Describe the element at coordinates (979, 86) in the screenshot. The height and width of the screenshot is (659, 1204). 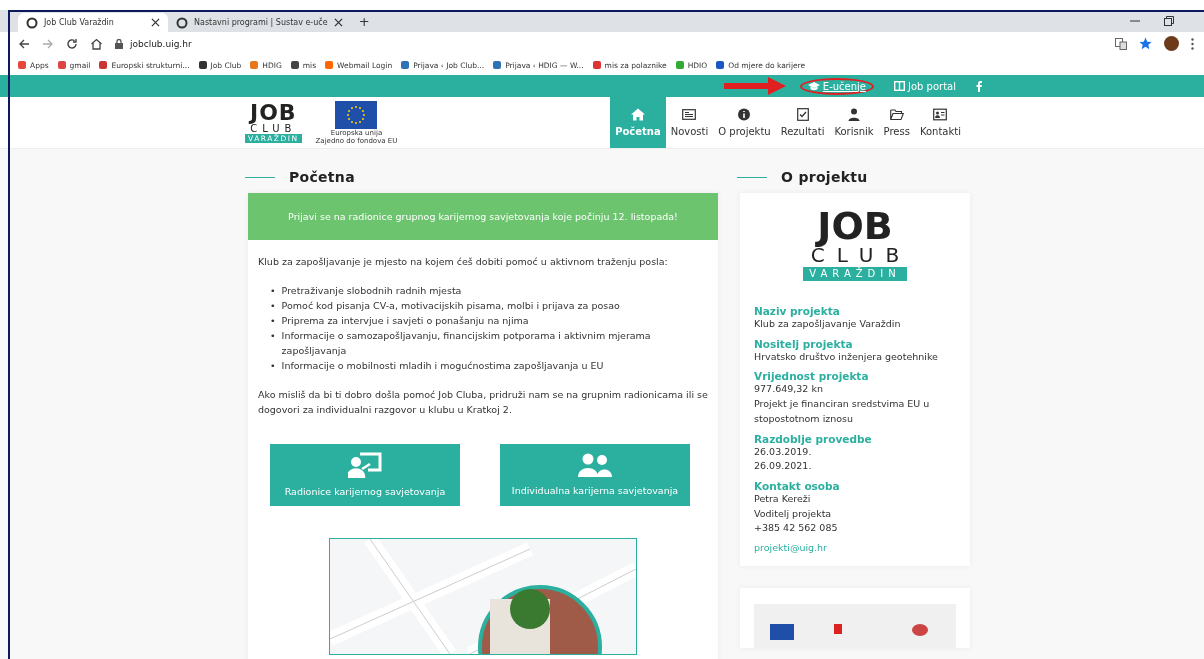
I see `facebook-icon` at that location.